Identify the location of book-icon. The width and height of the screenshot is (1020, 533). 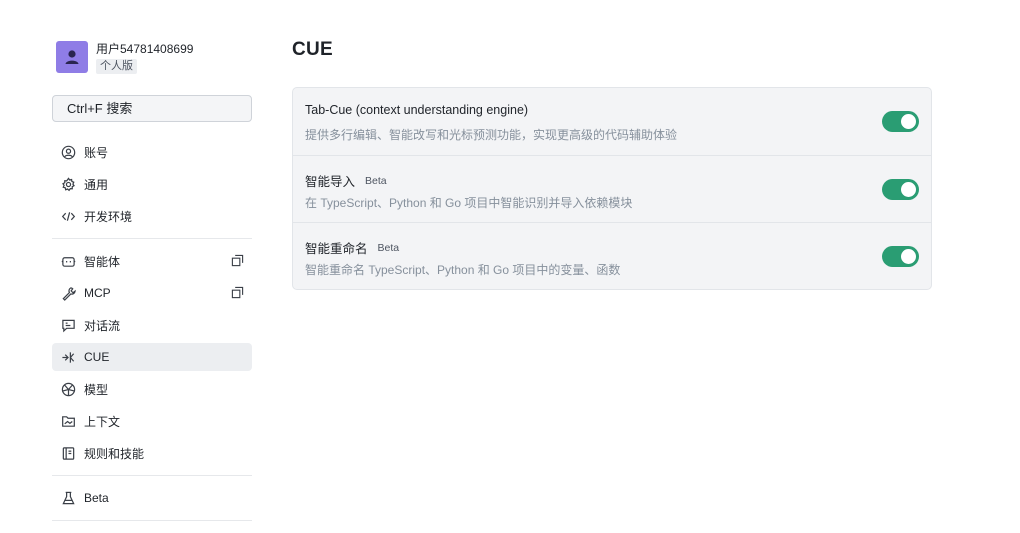
(68, 453).